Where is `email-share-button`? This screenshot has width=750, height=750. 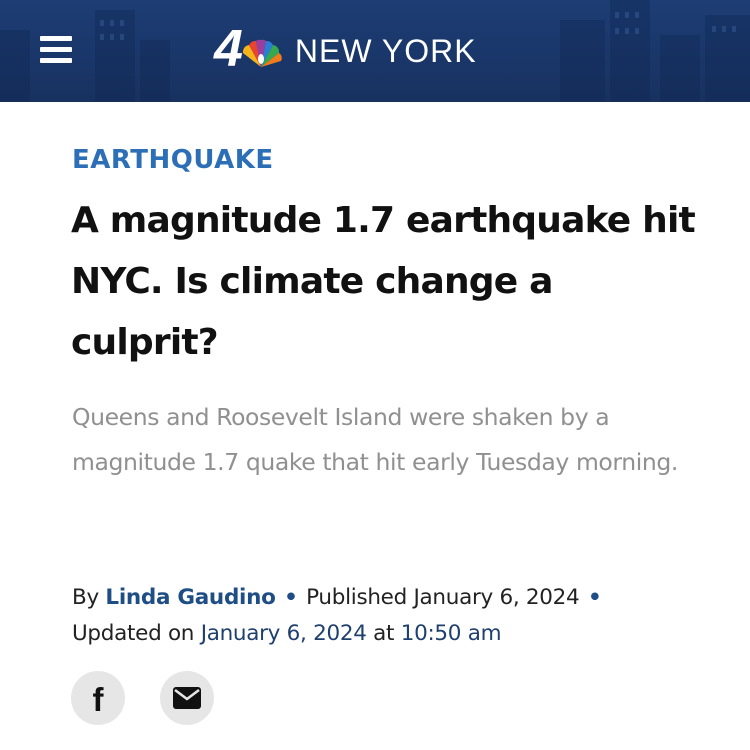
email-share-button is located at coordinates (187, 698).